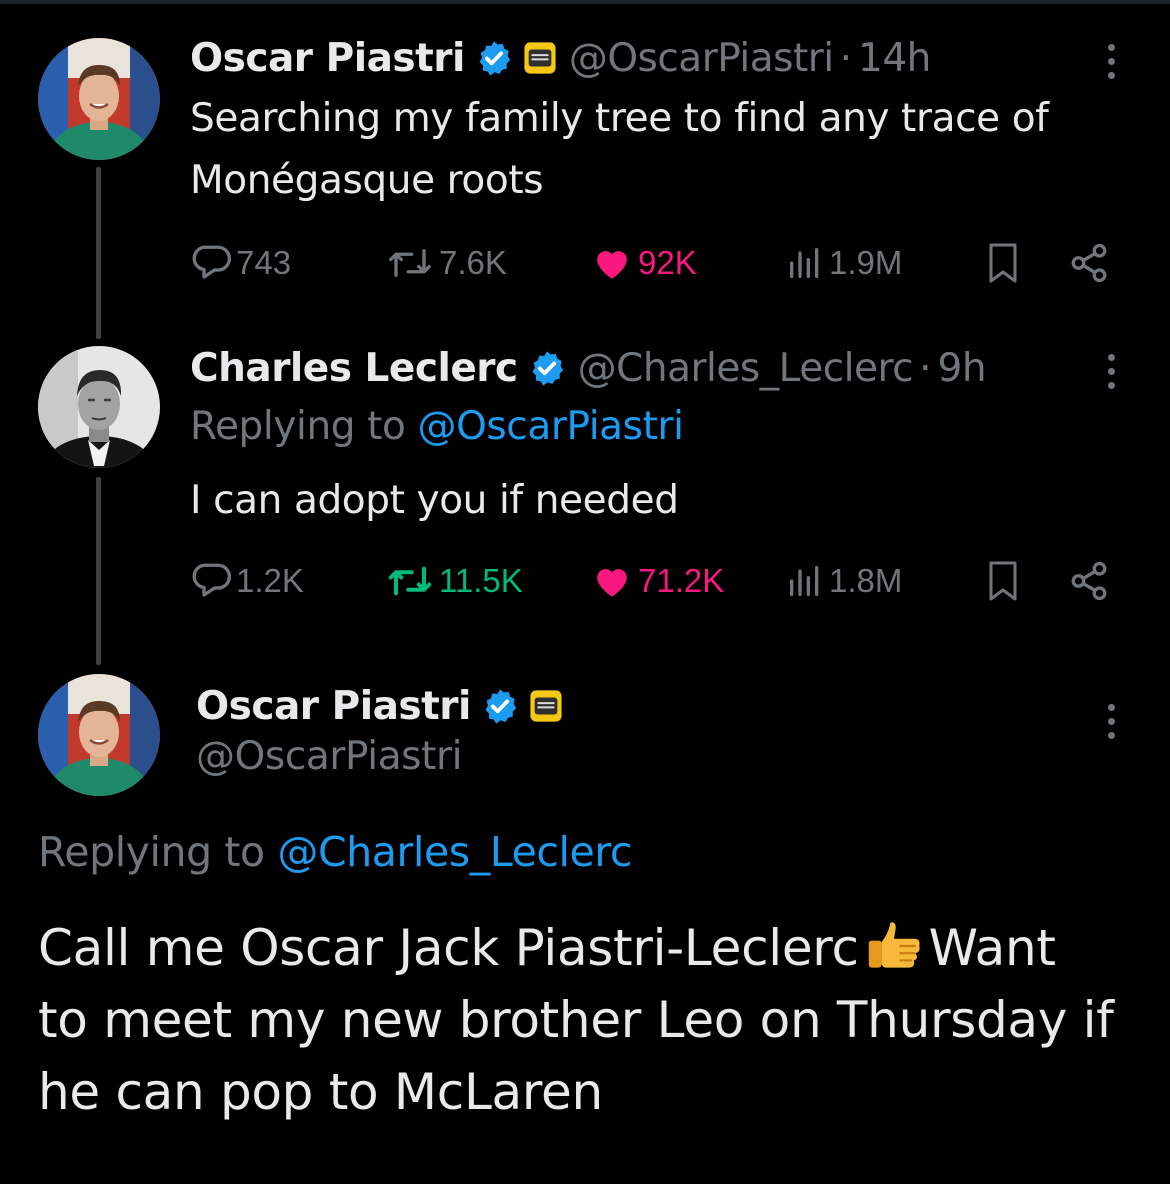 The image size is (1170, 1184). I want to click on like-count: 92K, so click(667, 262).